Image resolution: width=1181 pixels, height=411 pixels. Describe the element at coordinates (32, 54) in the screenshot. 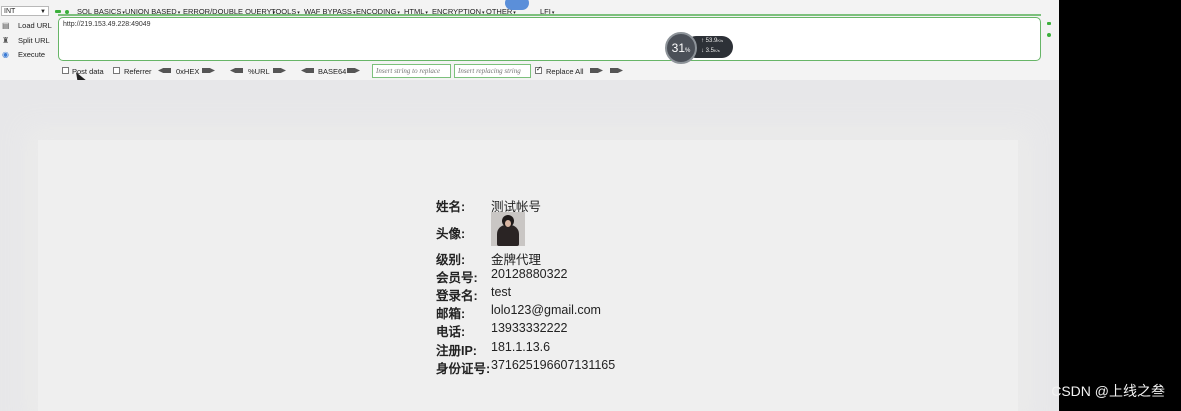

I see `execute-label: Execute` at that location.